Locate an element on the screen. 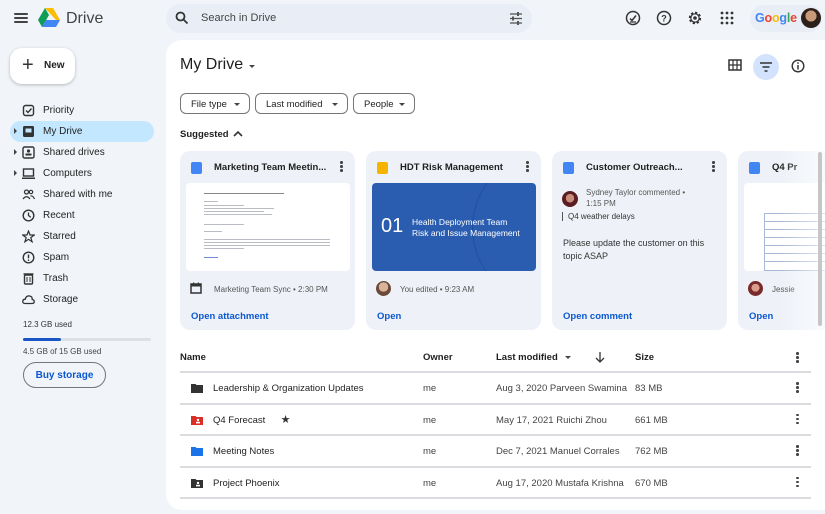  calendar-icon is located at coordinates (196, 288).